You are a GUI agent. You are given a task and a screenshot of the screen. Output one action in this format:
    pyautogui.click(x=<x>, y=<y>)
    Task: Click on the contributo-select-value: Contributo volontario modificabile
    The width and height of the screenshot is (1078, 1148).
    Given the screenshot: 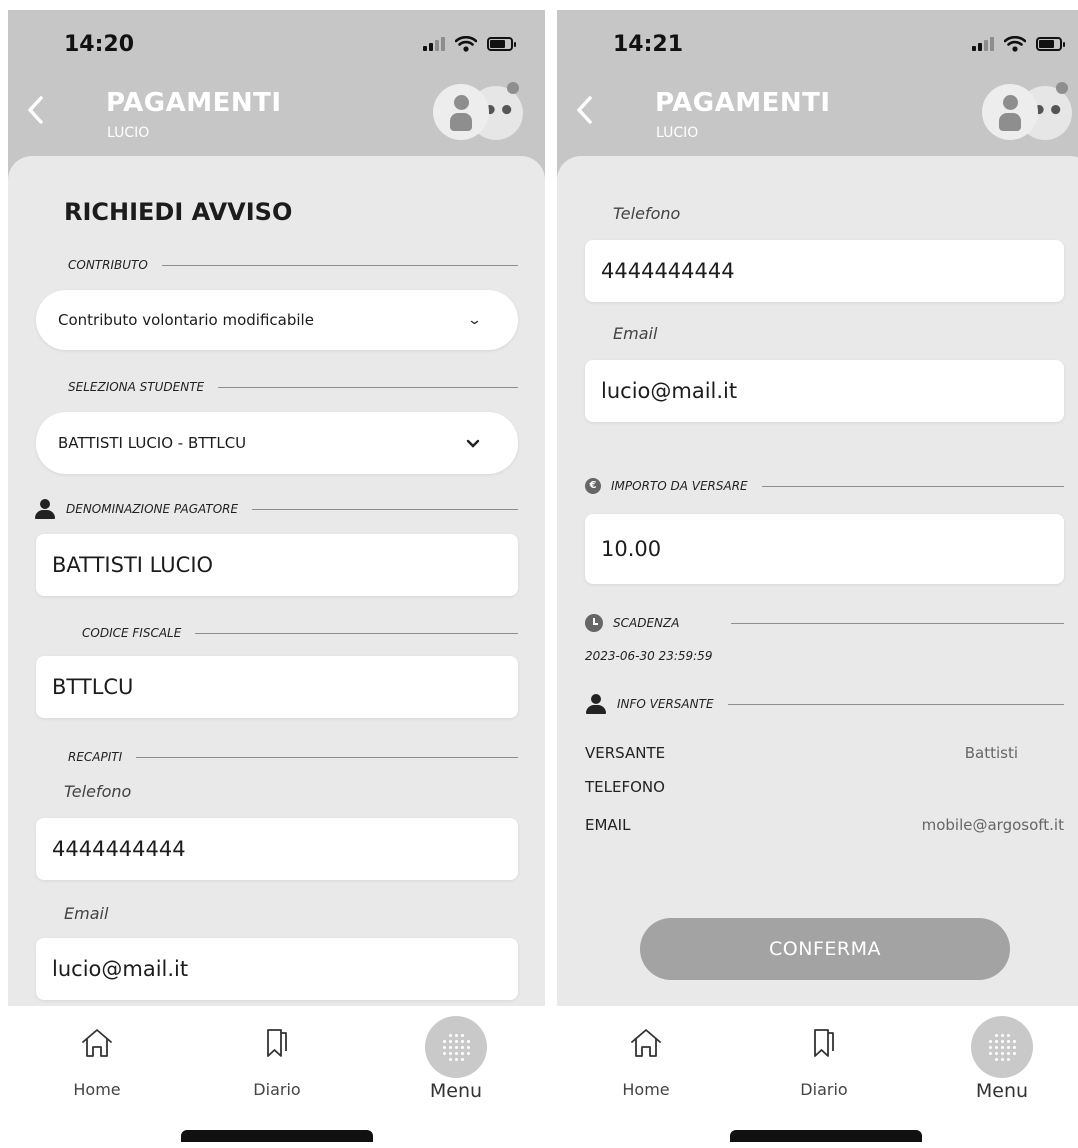 What is the action you would take?
    pyautogui.click(x=186, y=320)
    